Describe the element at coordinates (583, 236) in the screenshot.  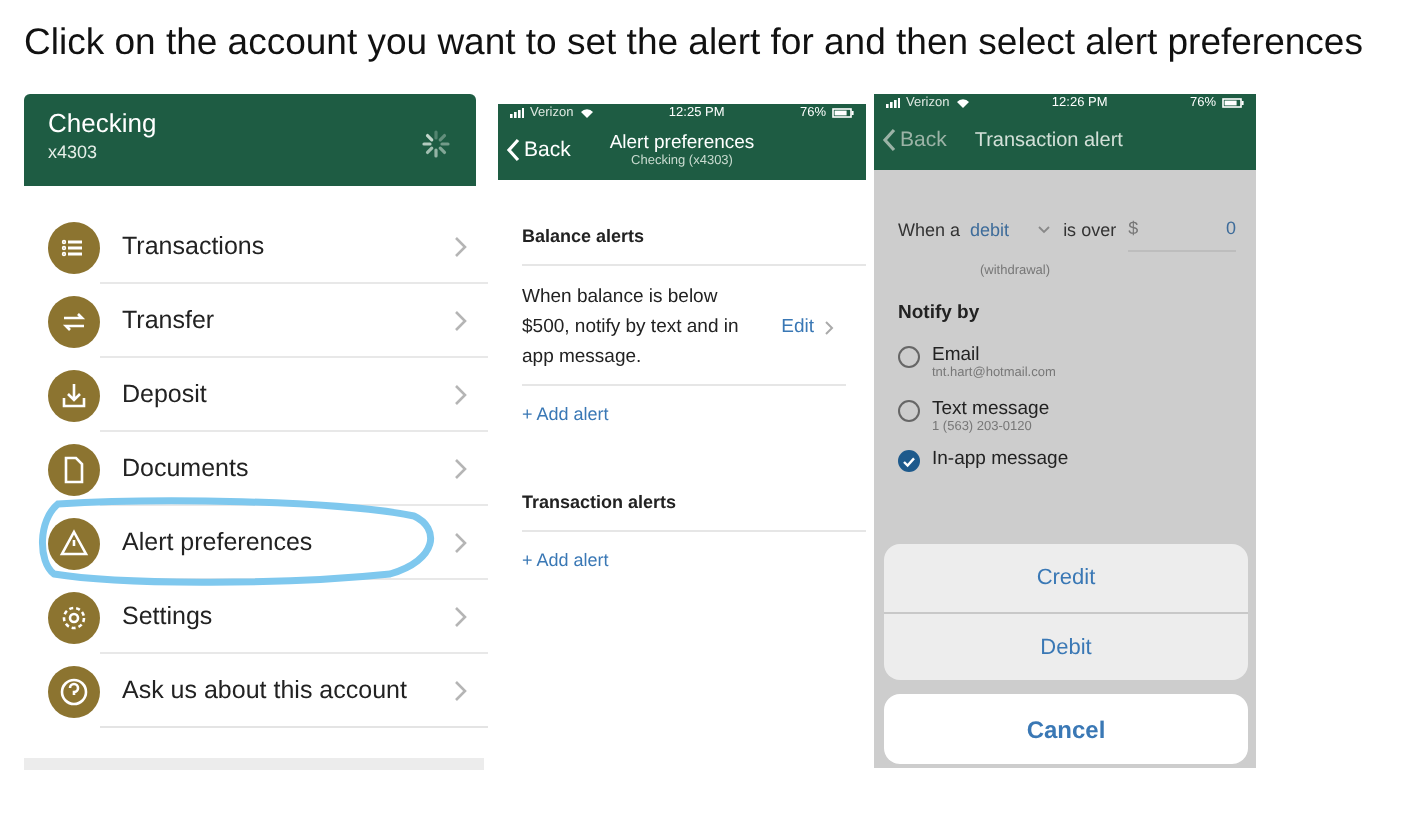
I see `section-heading: Balance alerts` at that location.